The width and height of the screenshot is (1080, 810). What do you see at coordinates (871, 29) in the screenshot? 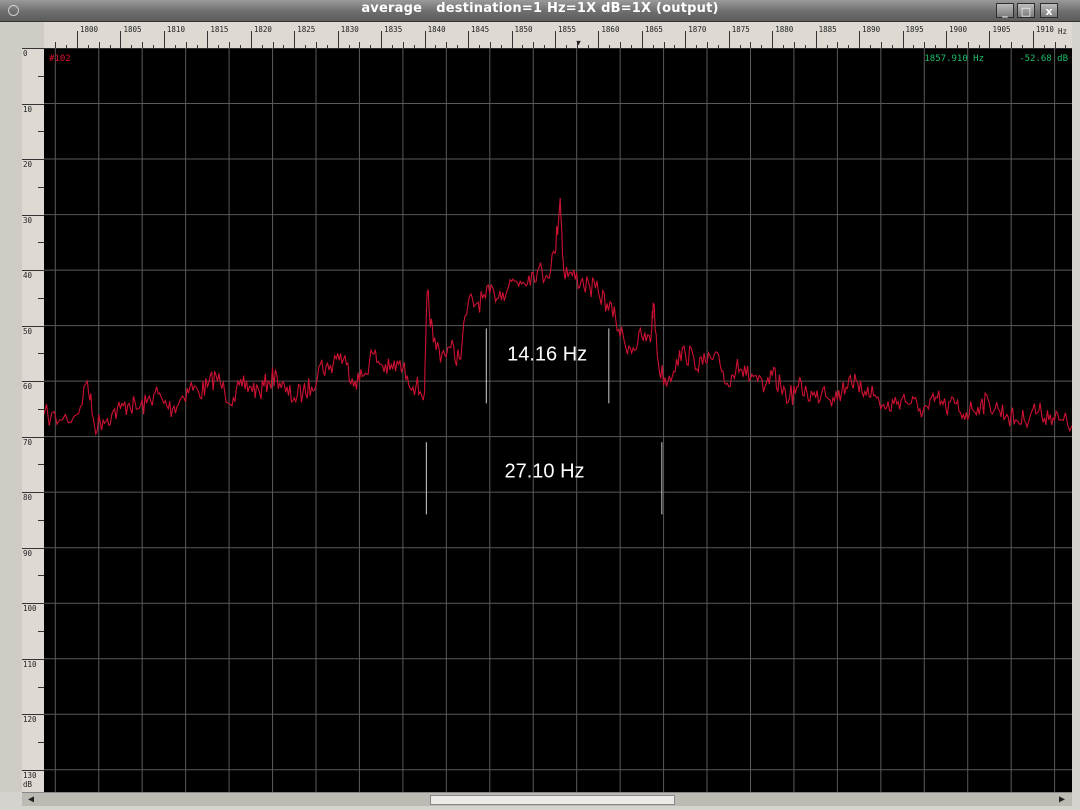
I see `frequency-tick-label: 1890` at bounding box center [871, 29].